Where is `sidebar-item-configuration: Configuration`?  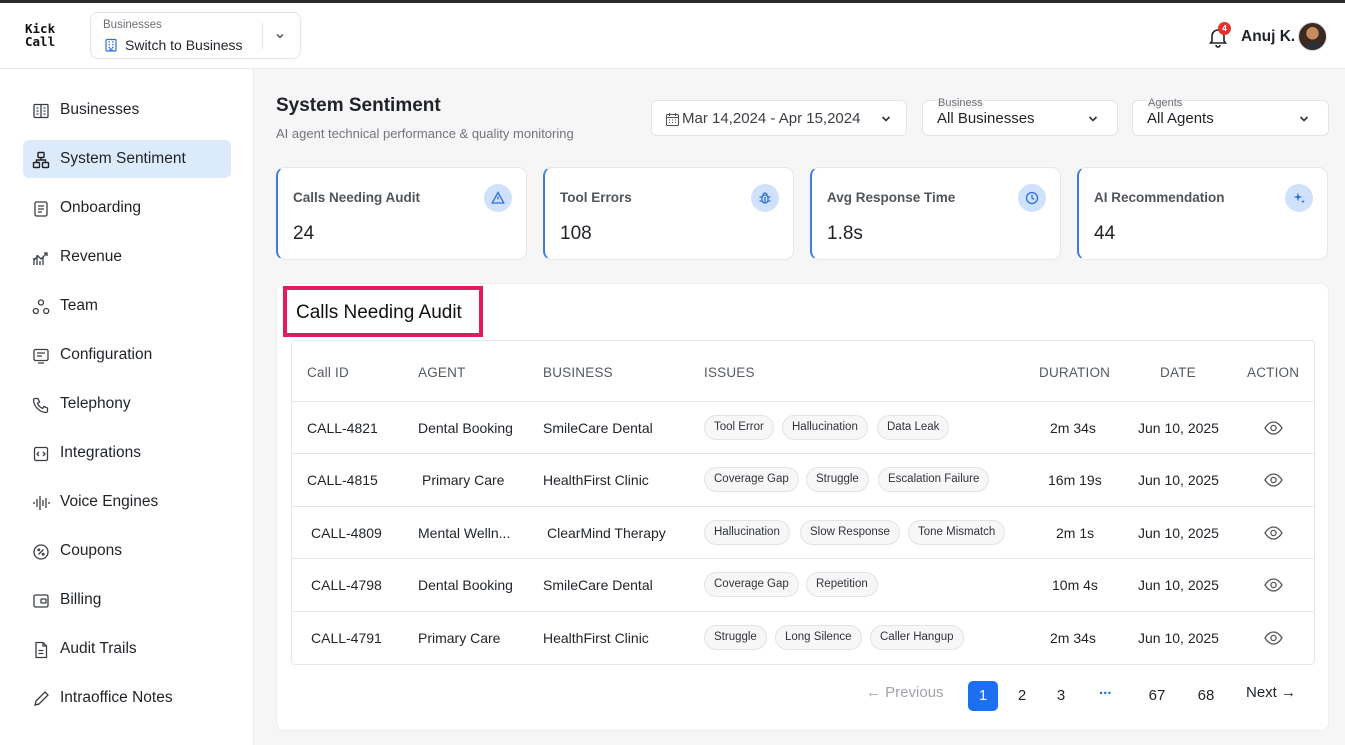 sidebar-item-configuration: Configuration is located at coordinates (127, 355).